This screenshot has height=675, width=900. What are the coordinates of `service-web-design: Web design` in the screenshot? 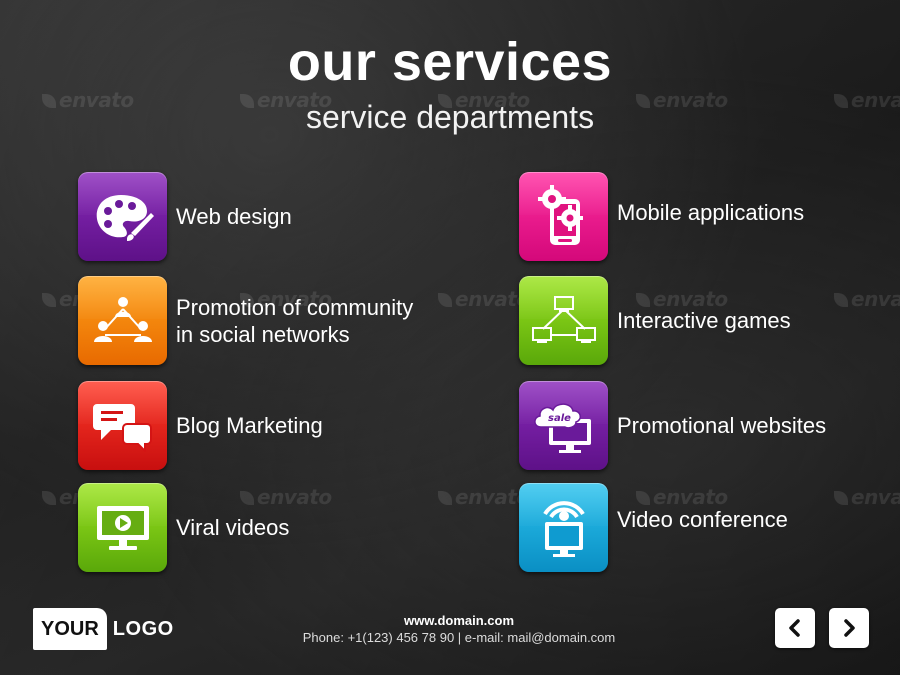 It's located at (185, 216).